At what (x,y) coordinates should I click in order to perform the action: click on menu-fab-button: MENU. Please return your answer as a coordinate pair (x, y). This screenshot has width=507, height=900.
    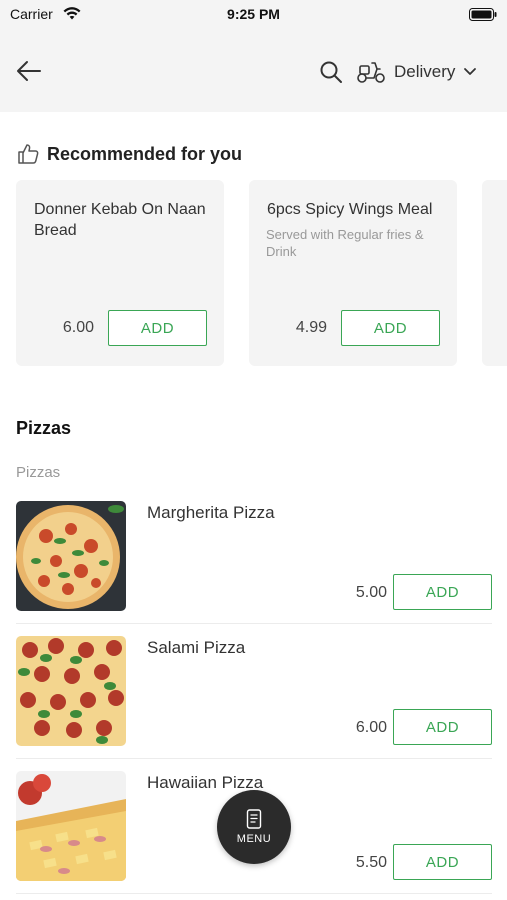
    Looking at the image, I should click on (254, 827).